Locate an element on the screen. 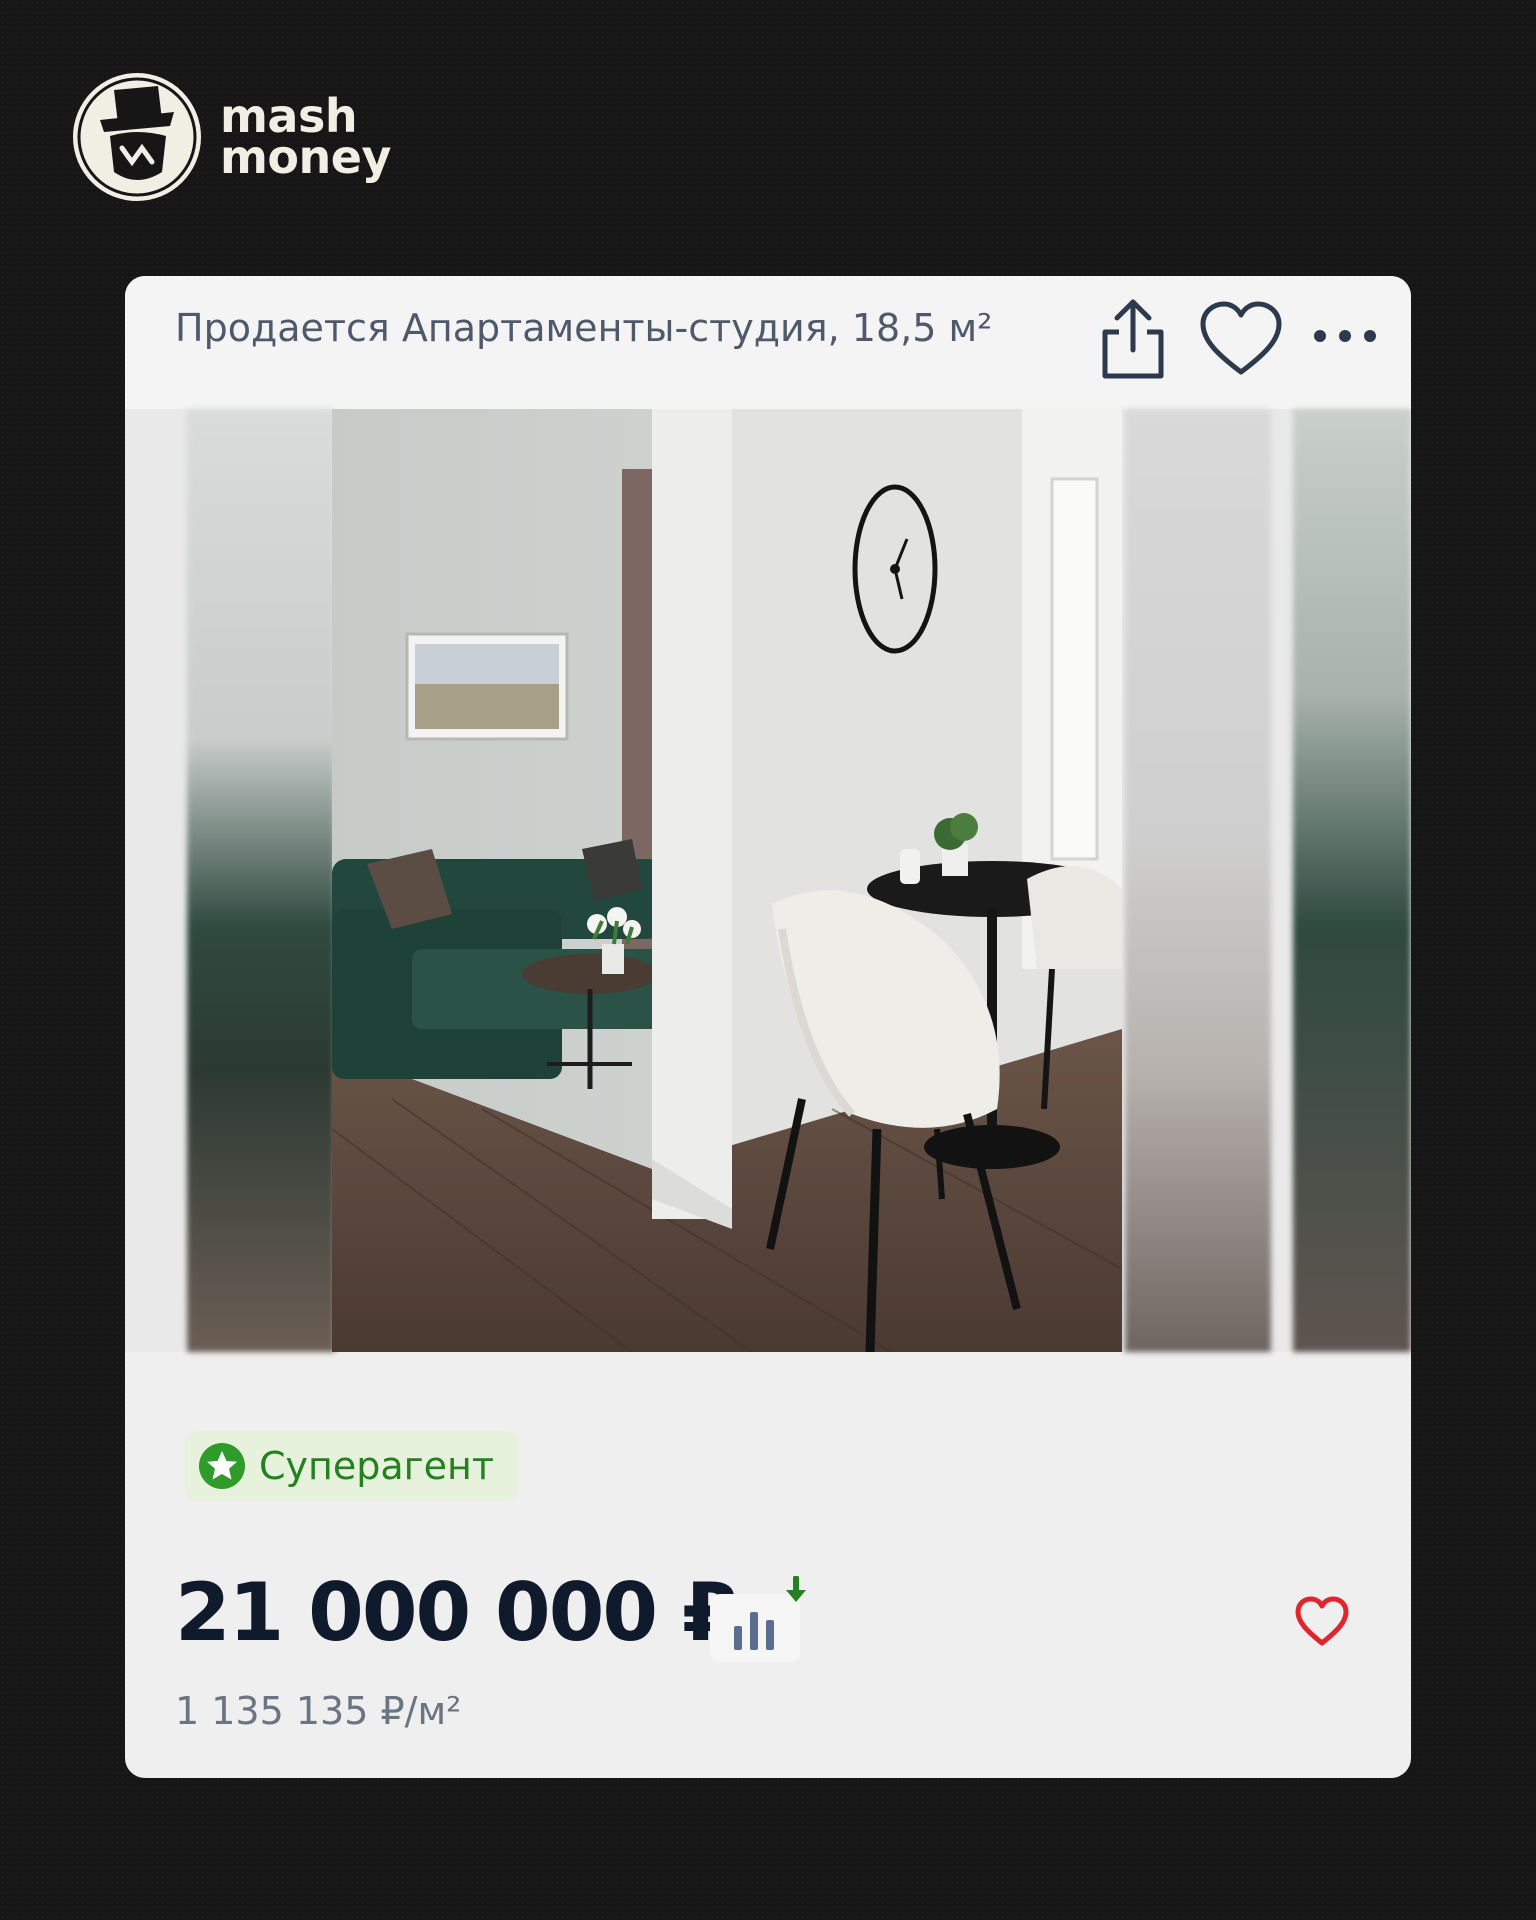 This screenshot has width=1536, height=1920. gallery-prev-photo is located at coordinates (261, 880).